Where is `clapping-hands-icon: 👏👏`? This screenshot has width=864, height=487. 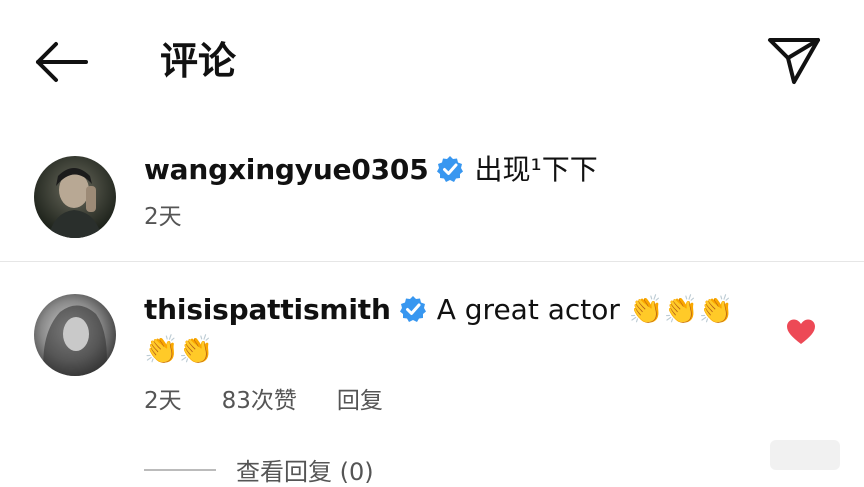
clapping-hands-icon: 👏👏 is located at coordinates (179, 349).